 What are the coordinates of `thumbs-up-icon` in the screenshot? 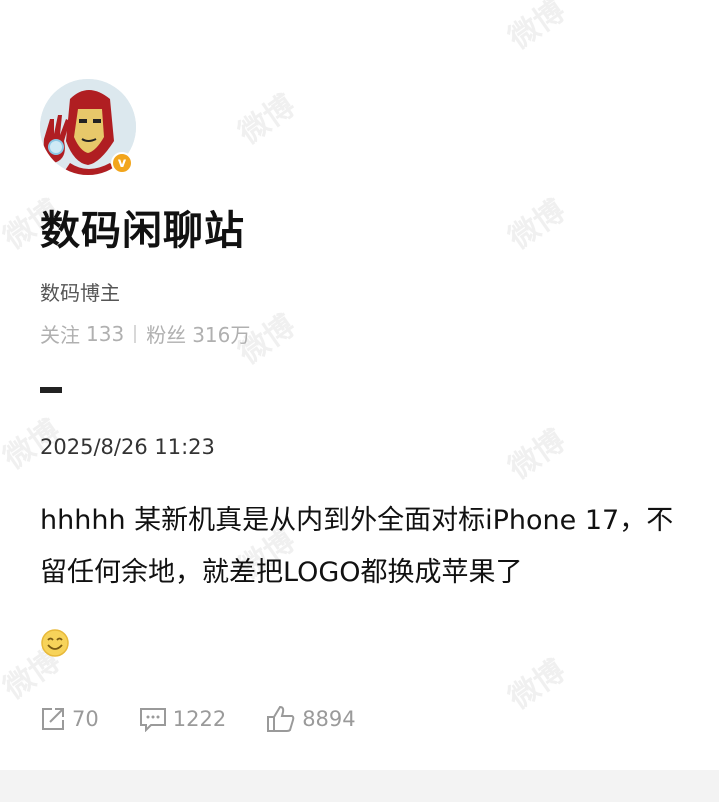 It's located at (281, 718).